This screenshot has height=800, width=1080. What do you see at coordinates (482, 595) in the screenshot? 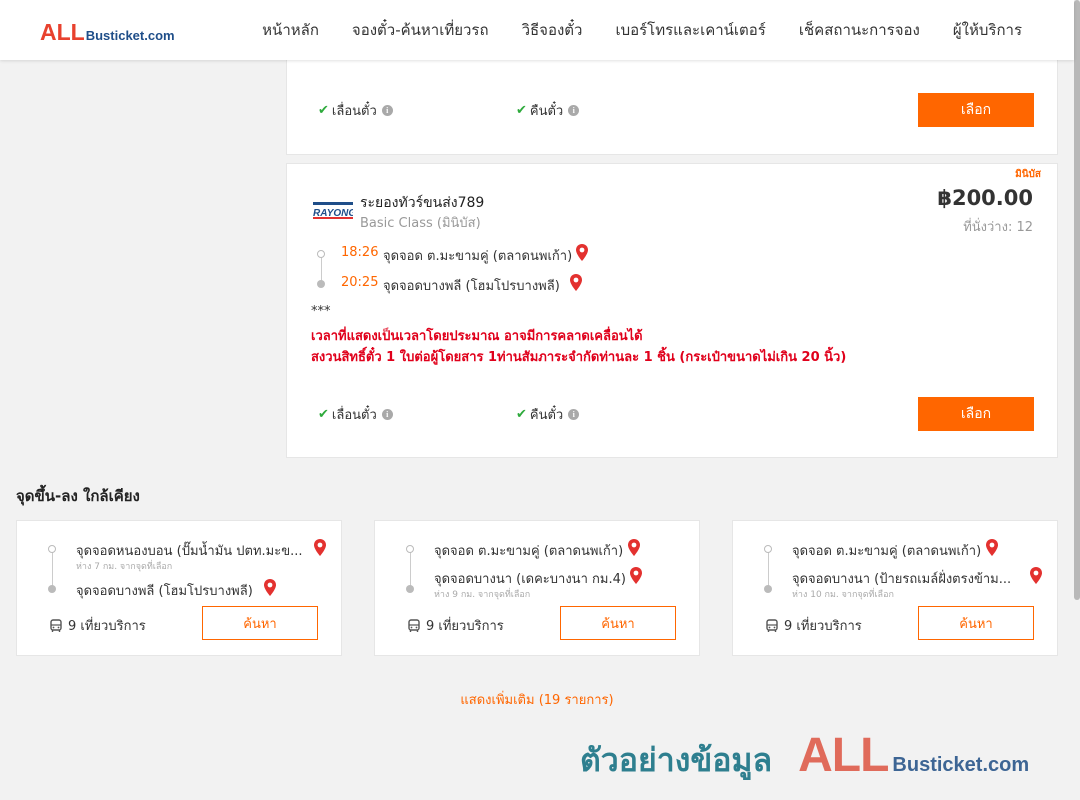
I see `nearby-distance: ห่าง 9 กม. จากจุดที่เลือก` at bounding box center [482, 595].